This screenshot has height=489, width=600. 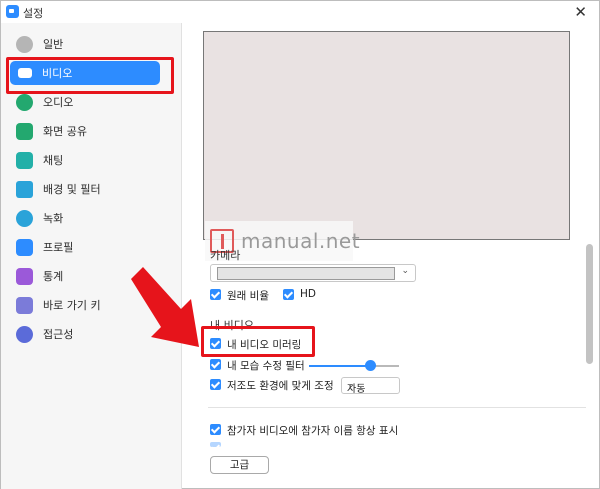 I want to click on touch-up-checkbox, so click(x=215, y=364).